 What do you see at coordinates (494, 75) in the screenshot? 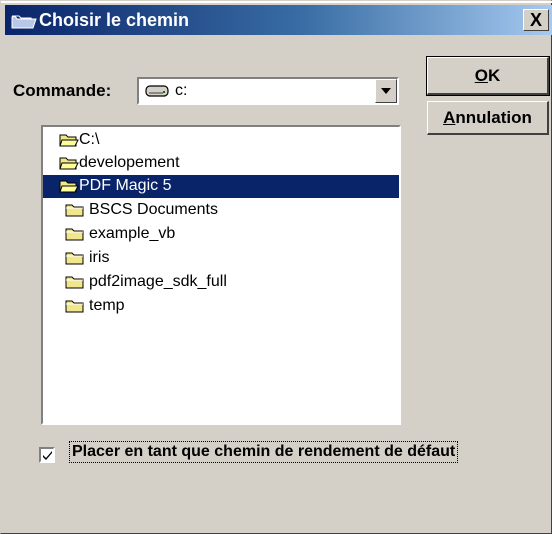
I see `ok-rest: K` at bounding box center [494, 75].